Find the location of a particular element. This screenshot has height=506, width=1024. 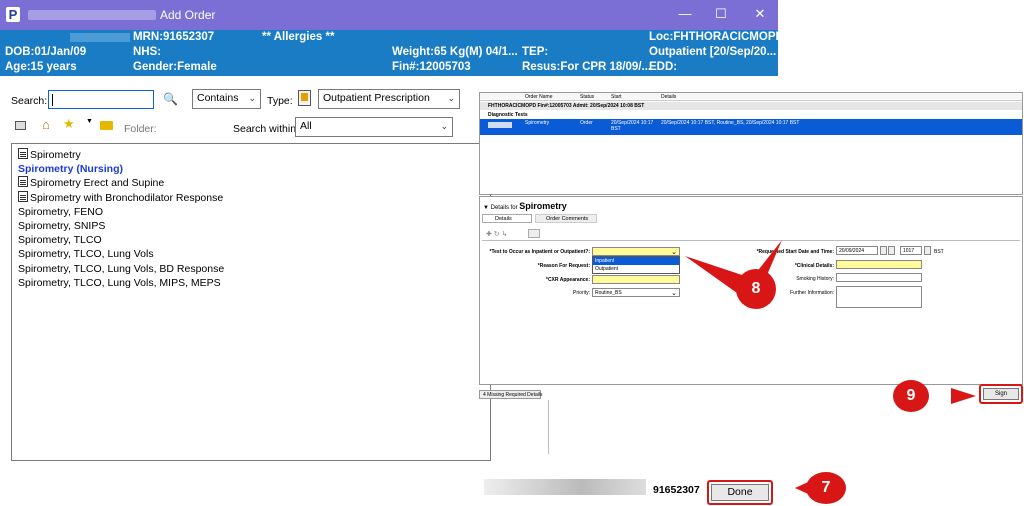

step-badge-8: 8 is located at coordinates (756, 289).